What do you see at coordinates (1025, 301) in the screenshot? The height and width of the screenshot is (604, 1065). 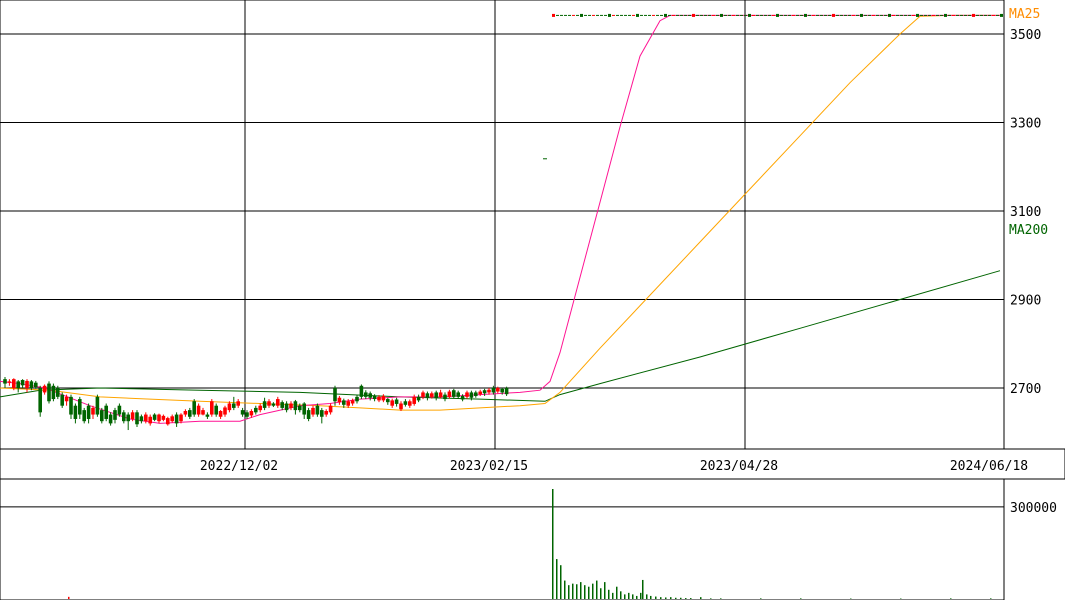 I see `price-tick-label: 2900` at bounding box center [1025, 301].